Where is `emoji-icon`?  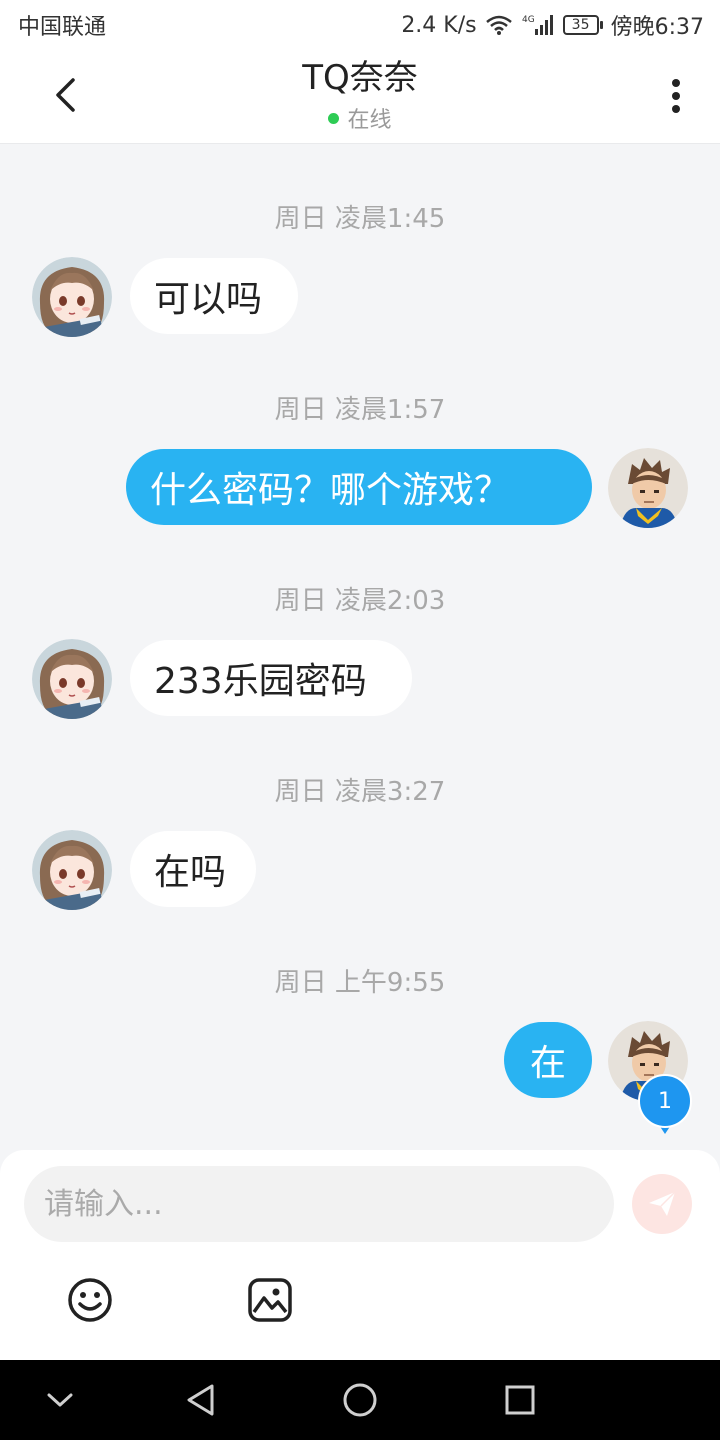 emoji-icon is located at coordinates (90, 1300).